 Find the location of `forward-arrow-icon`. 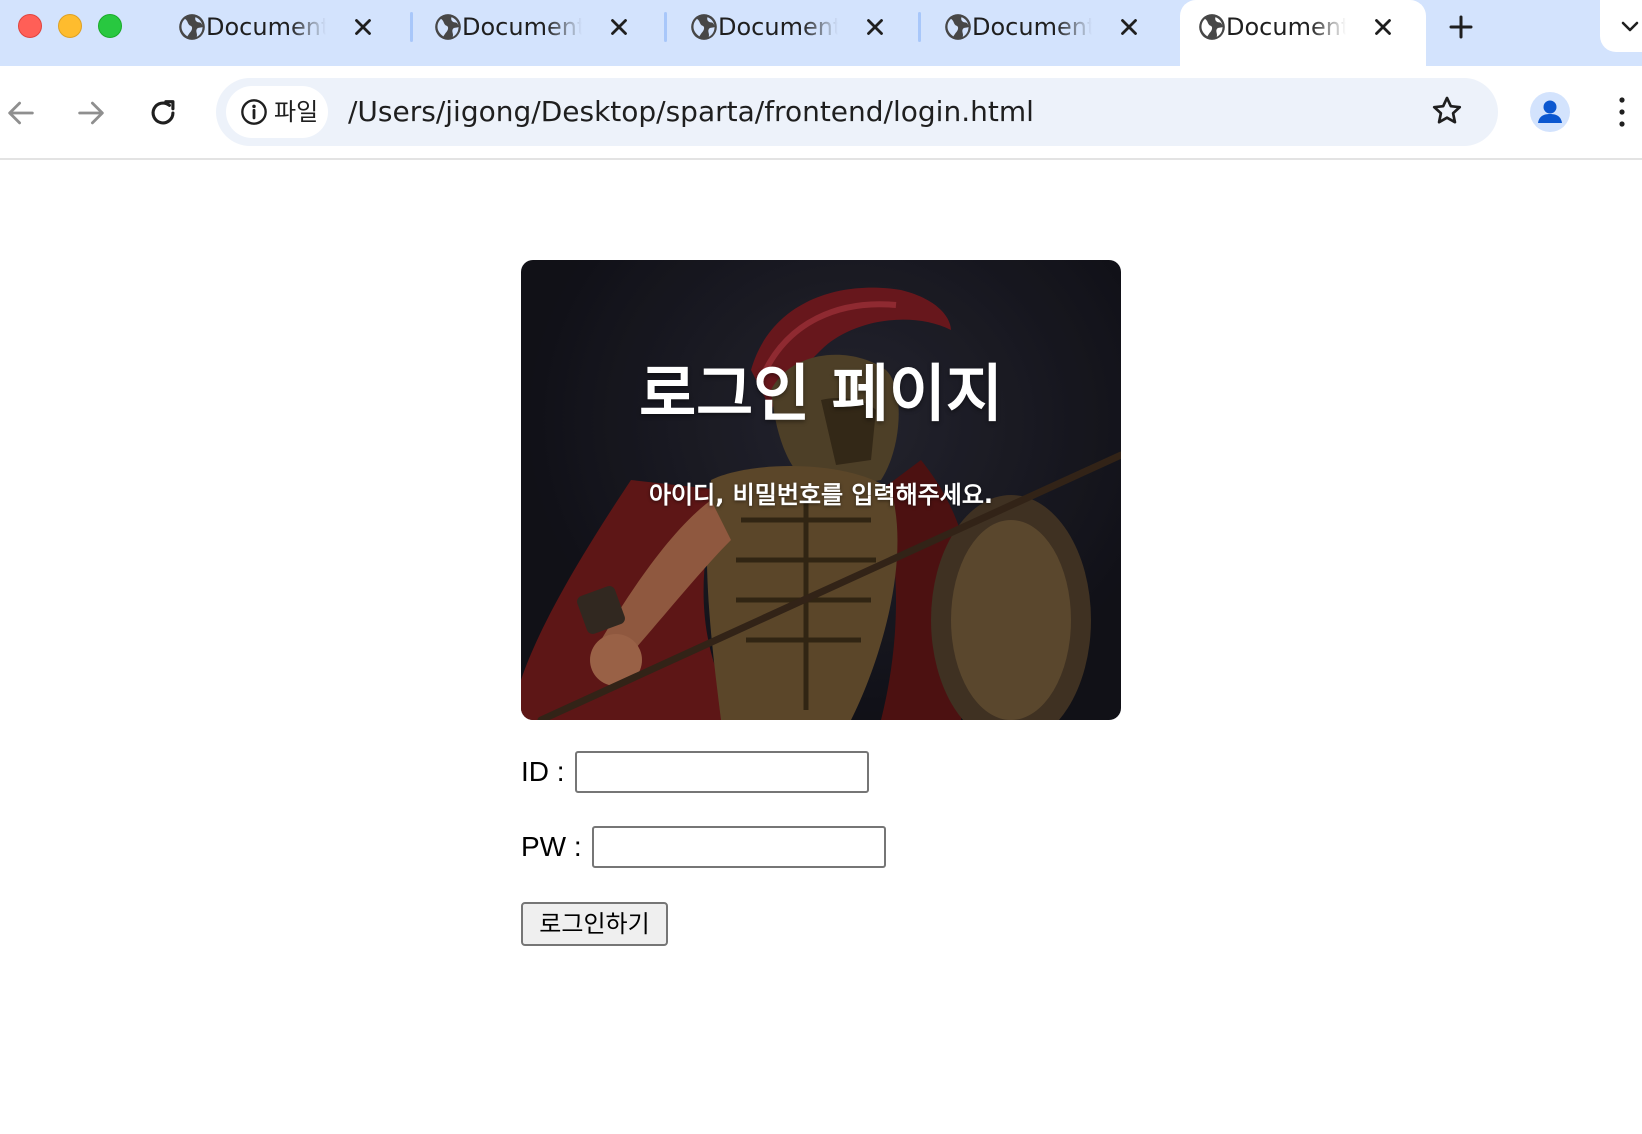

forward-arrow-icon is located at coordinates (91, 113).